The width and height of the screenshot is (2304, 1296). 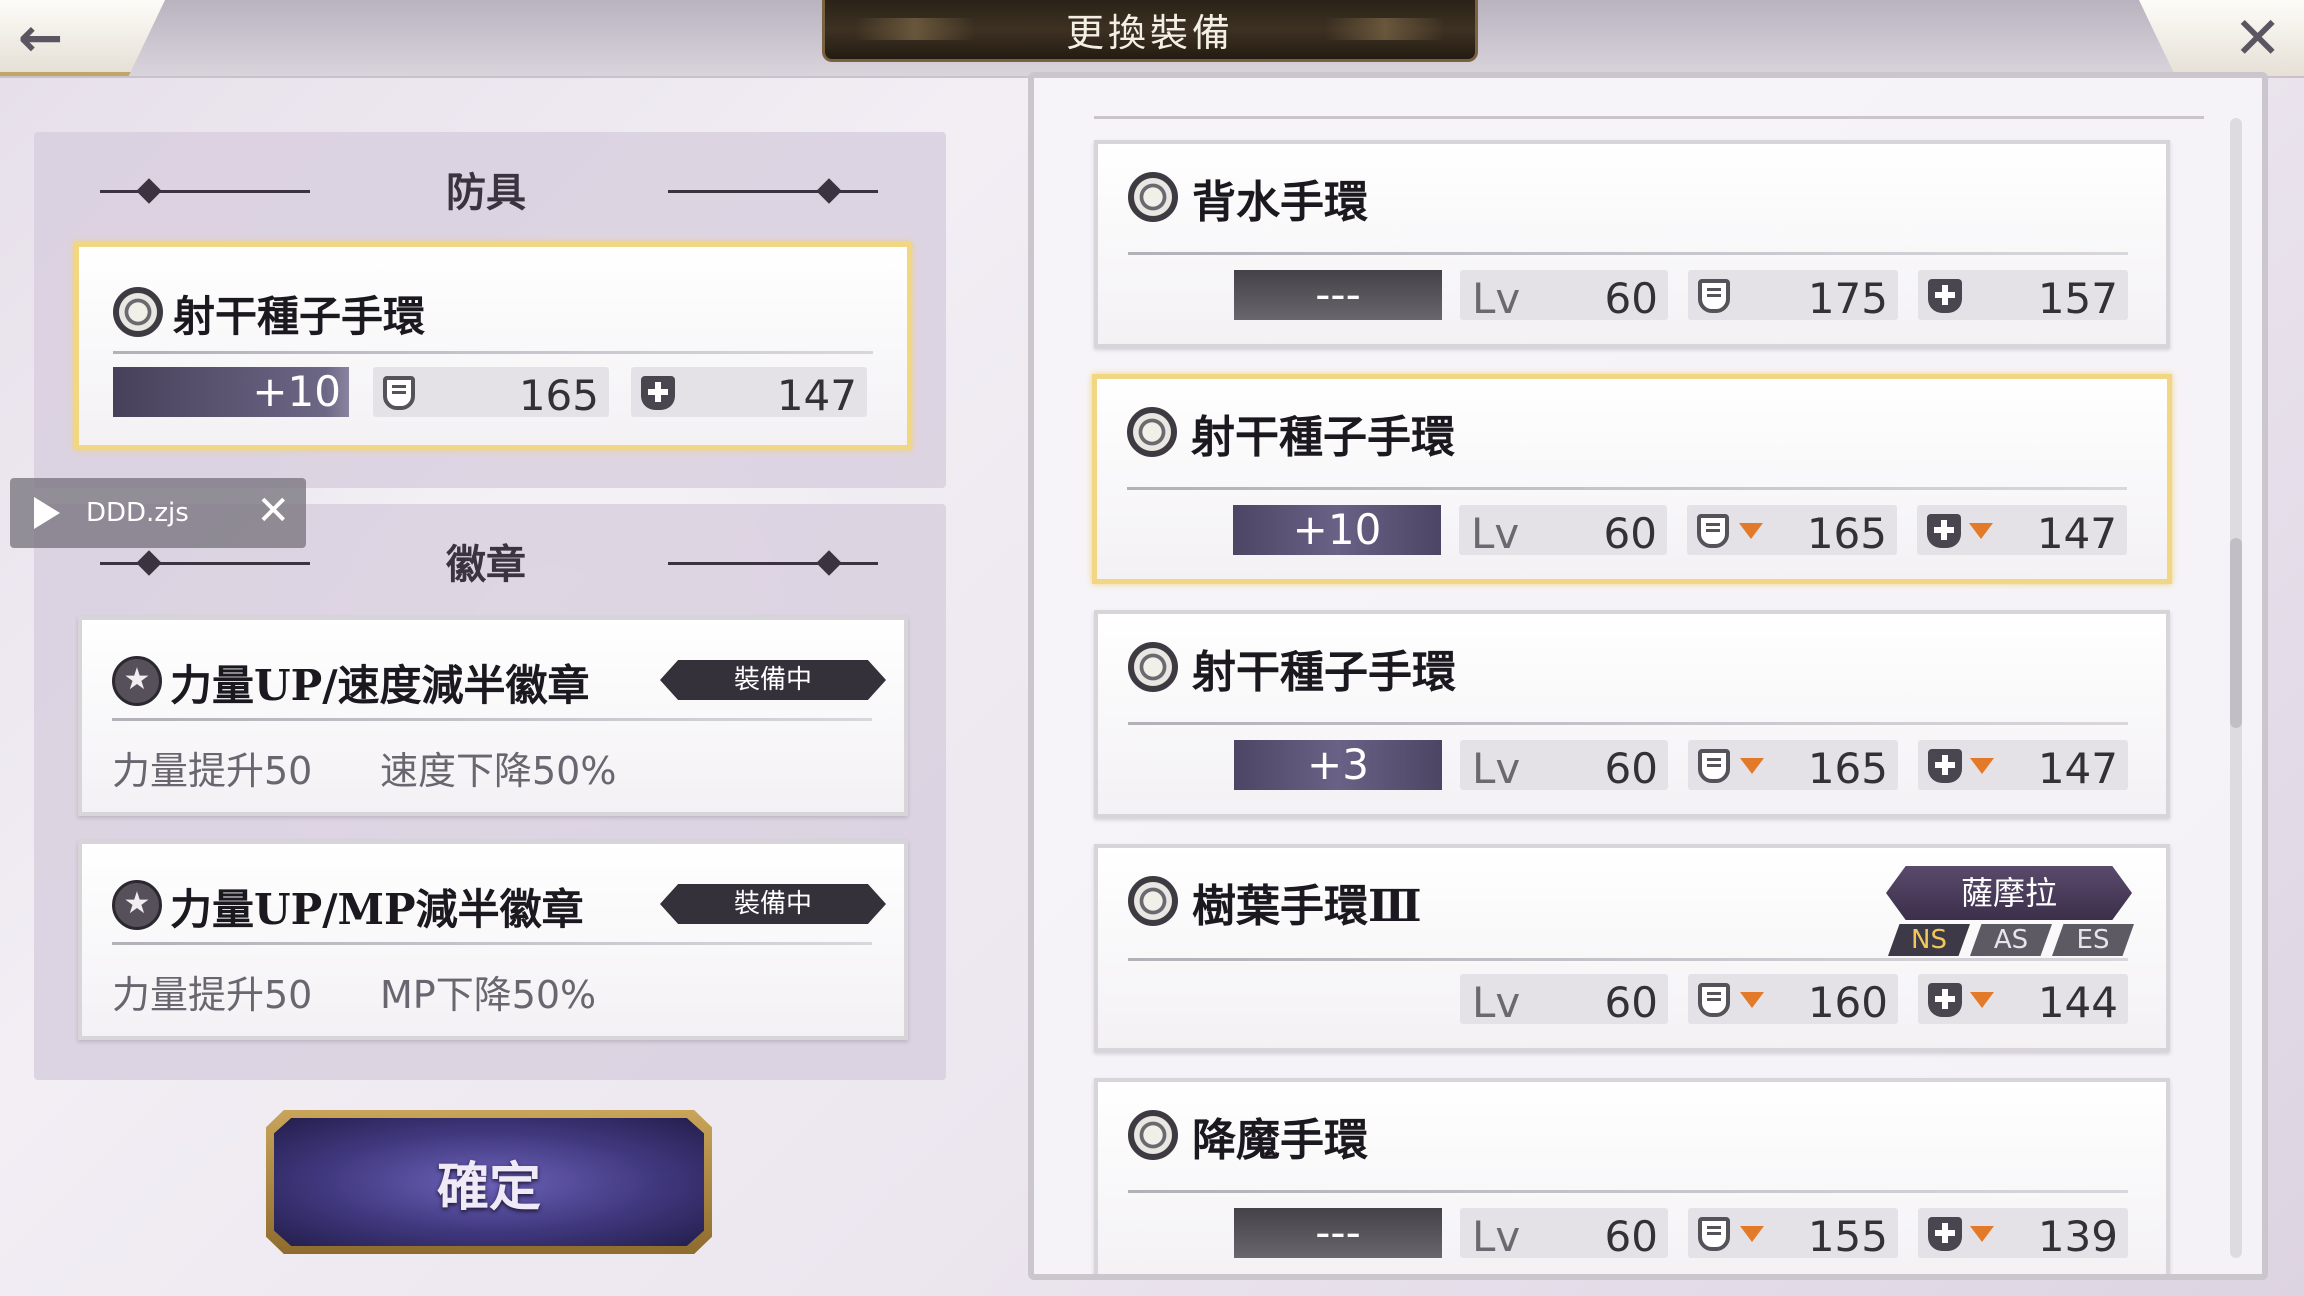 I want to click on ornament-icon, so click(x=915, y=29).